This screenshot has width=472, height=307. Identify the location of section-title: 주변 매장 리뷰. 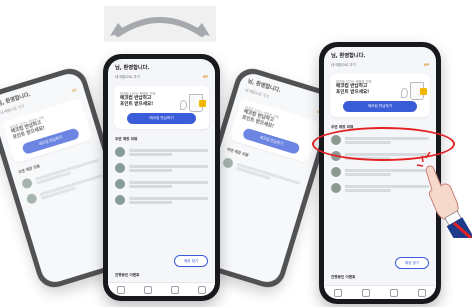
(126, 139).